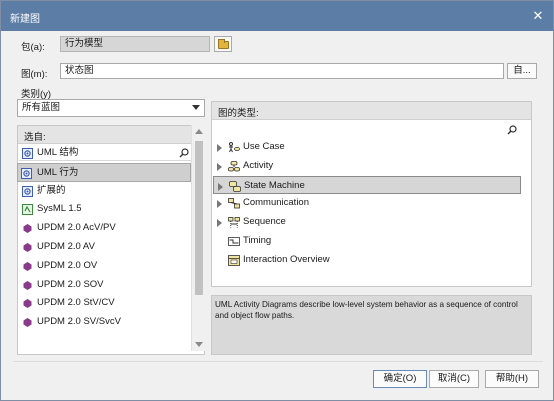 Image resolution: width=554 pixels, height=401 pixels. I want to click on search-icon, so click(512, 130).